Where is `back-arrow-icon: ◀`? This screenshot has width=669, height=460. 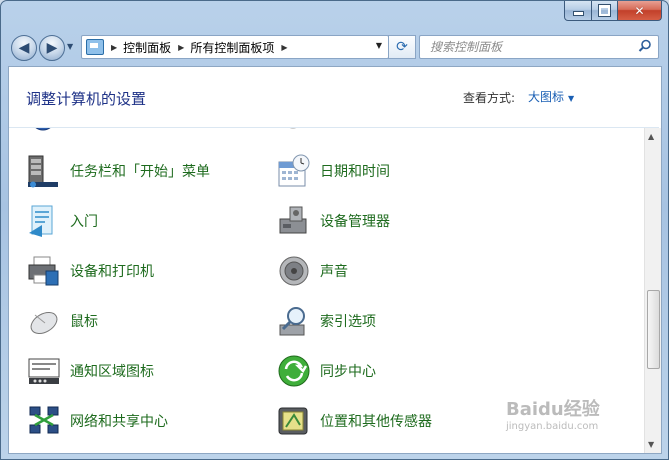
back-arrow-icon: ◀ is located at coordinates (24, 48).